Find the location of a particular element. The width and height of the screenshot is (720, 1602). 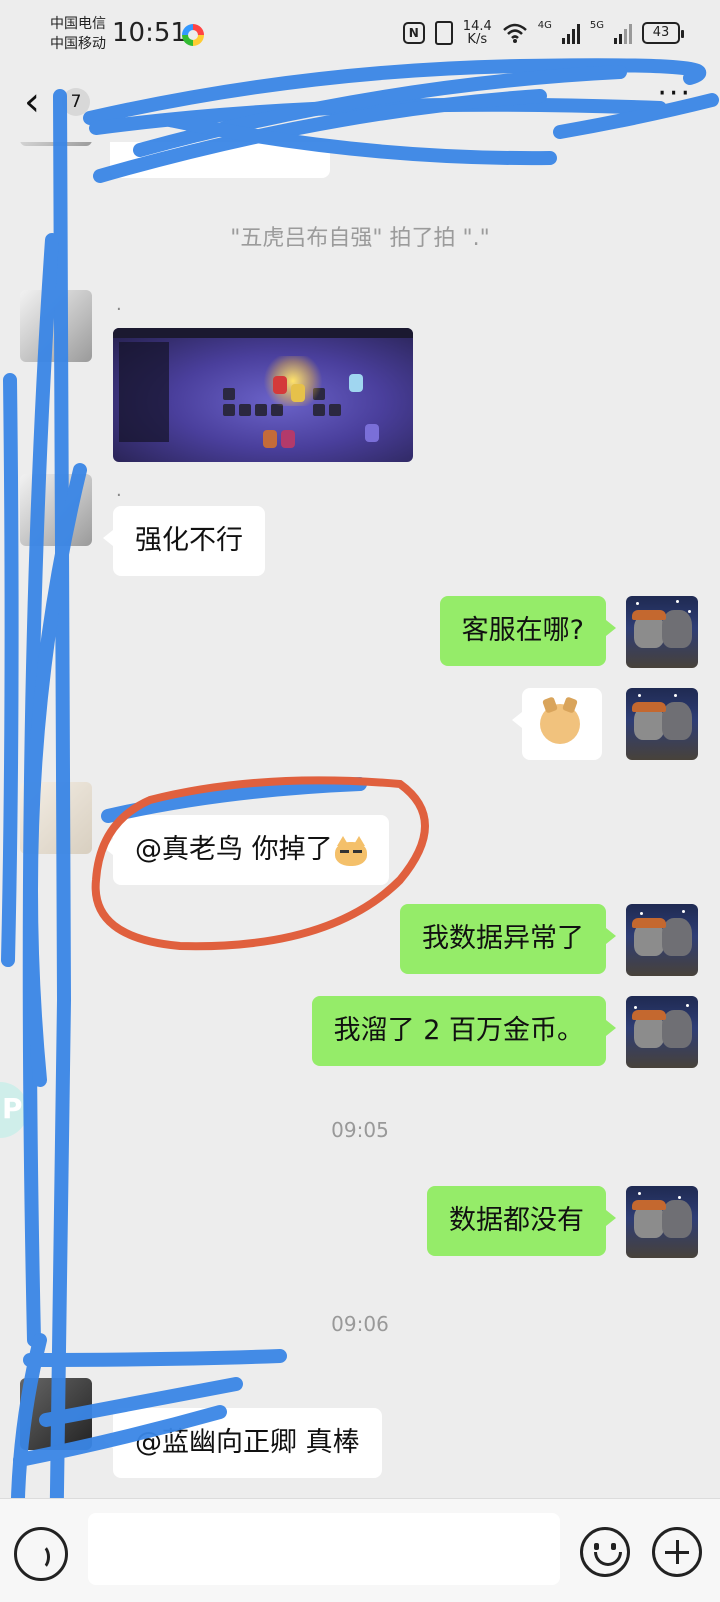

back-button: ‹ is located at coordinates (32, 102).